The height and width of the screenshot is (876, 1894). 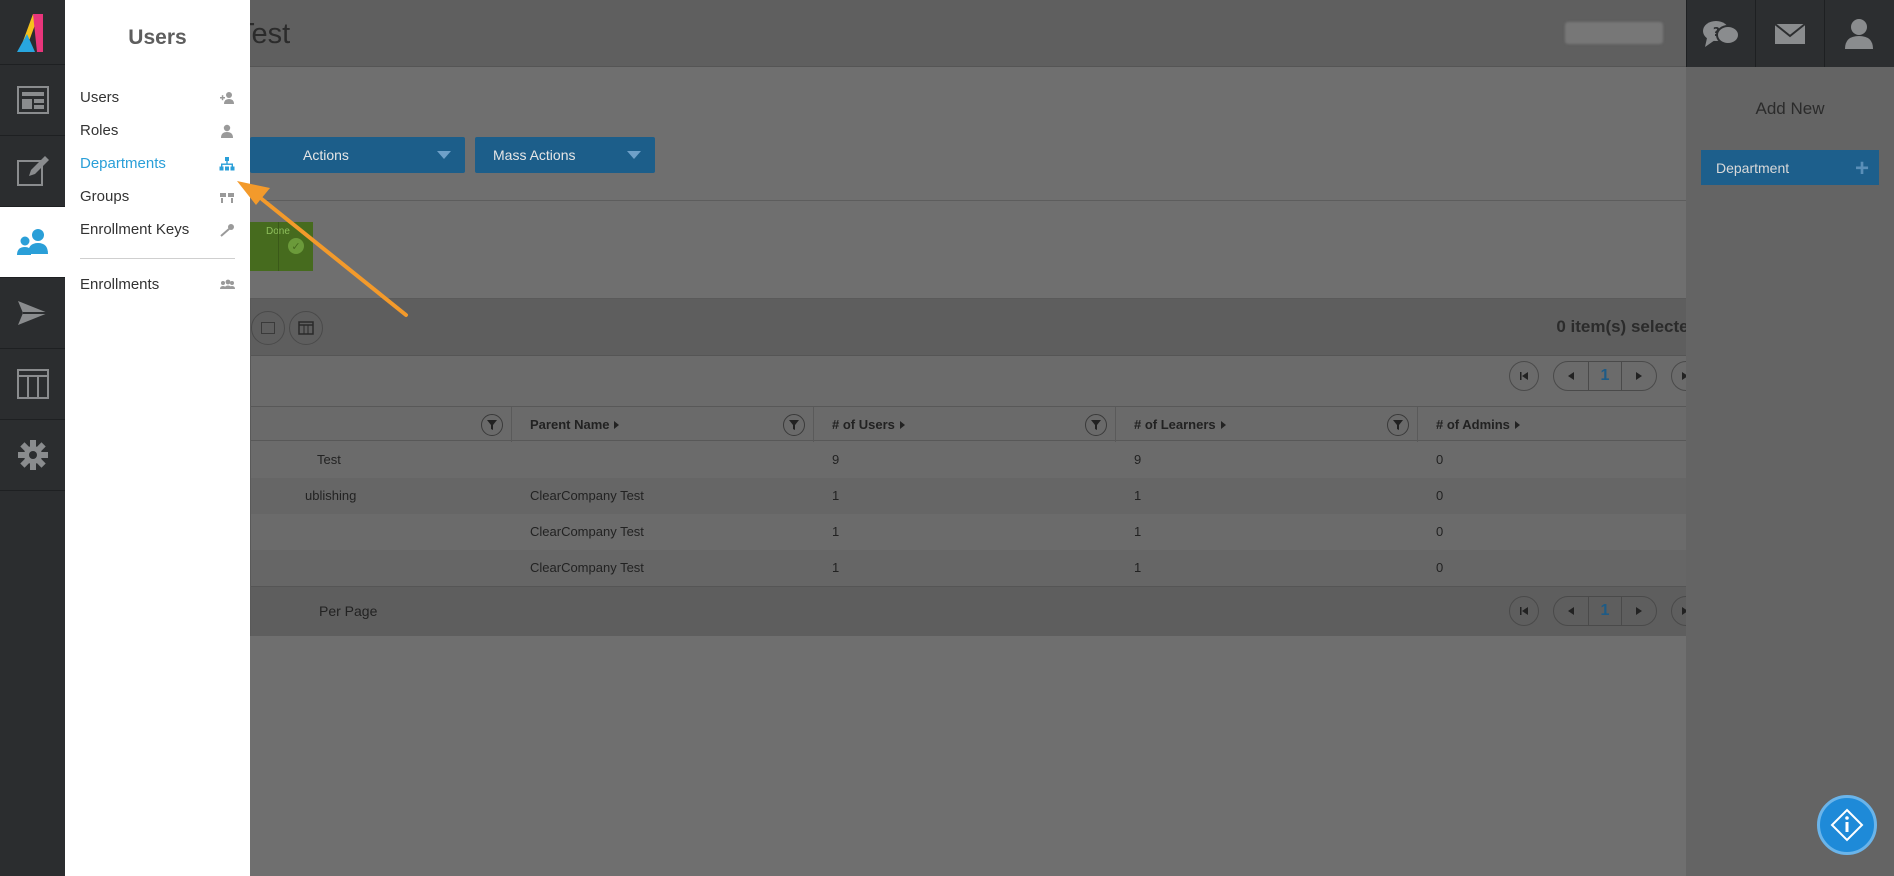 I want to click on info-help-button, so click(x=1847, y=825).